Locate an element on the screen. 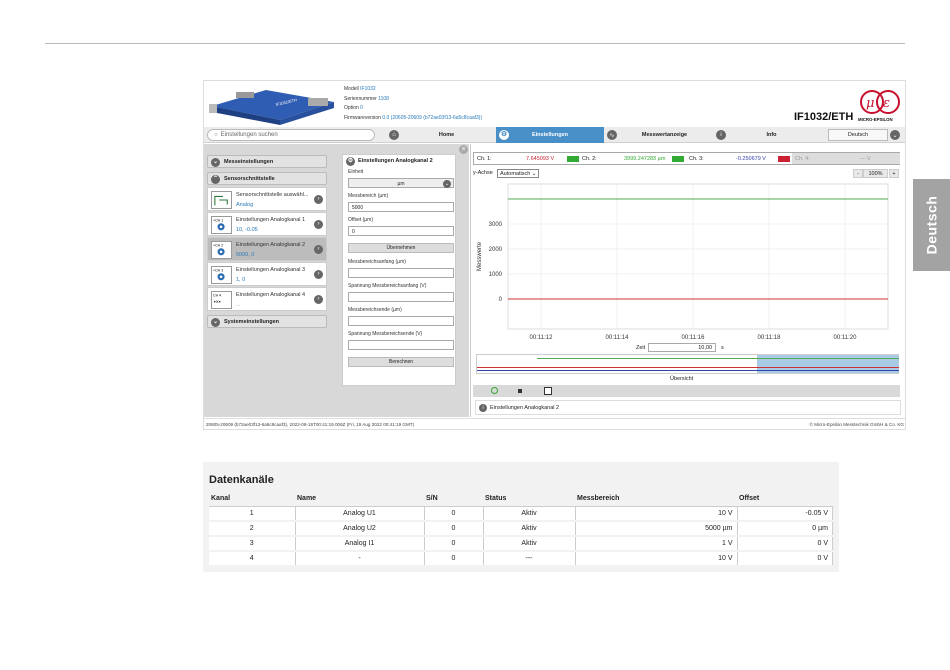 The height and width of the screenshot is (670, 950). settings-icon: ⚙ is located at coordinates (504, 135).